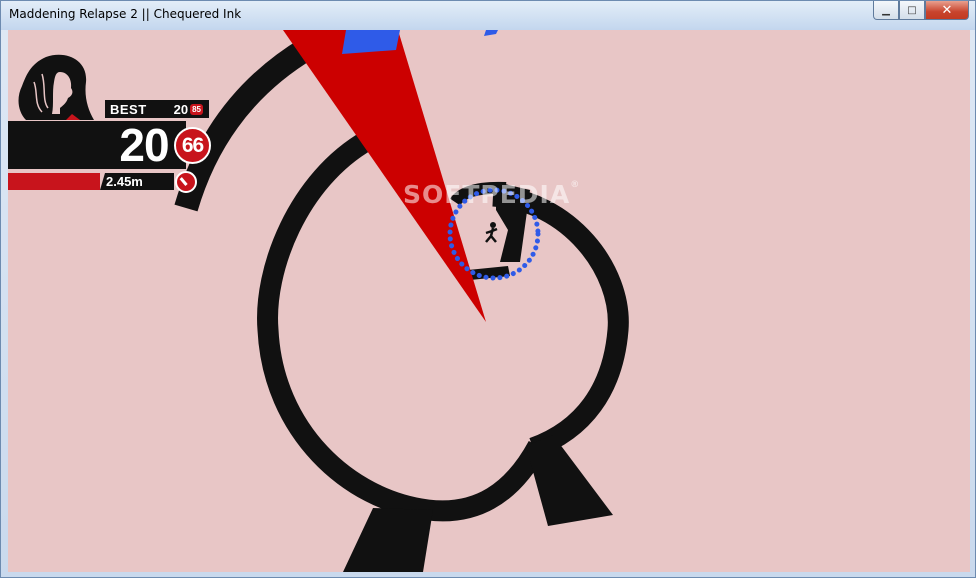  Describe the element at coordinates (54, 181) in the screenshot. I see `distance-progress-bar` at that location.